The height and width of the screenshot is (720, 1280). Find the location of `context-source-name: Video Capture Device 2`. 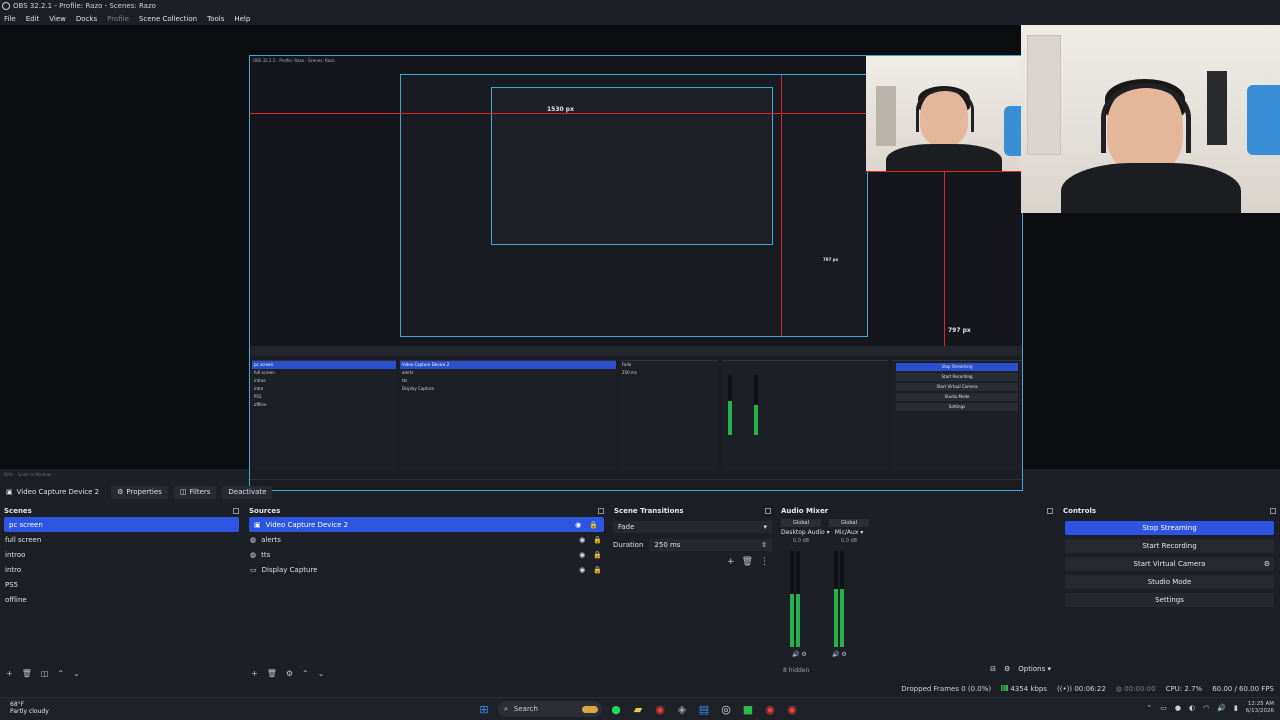

context-source-name: Video Capture Device 2 is located at coordinates (58, 492).